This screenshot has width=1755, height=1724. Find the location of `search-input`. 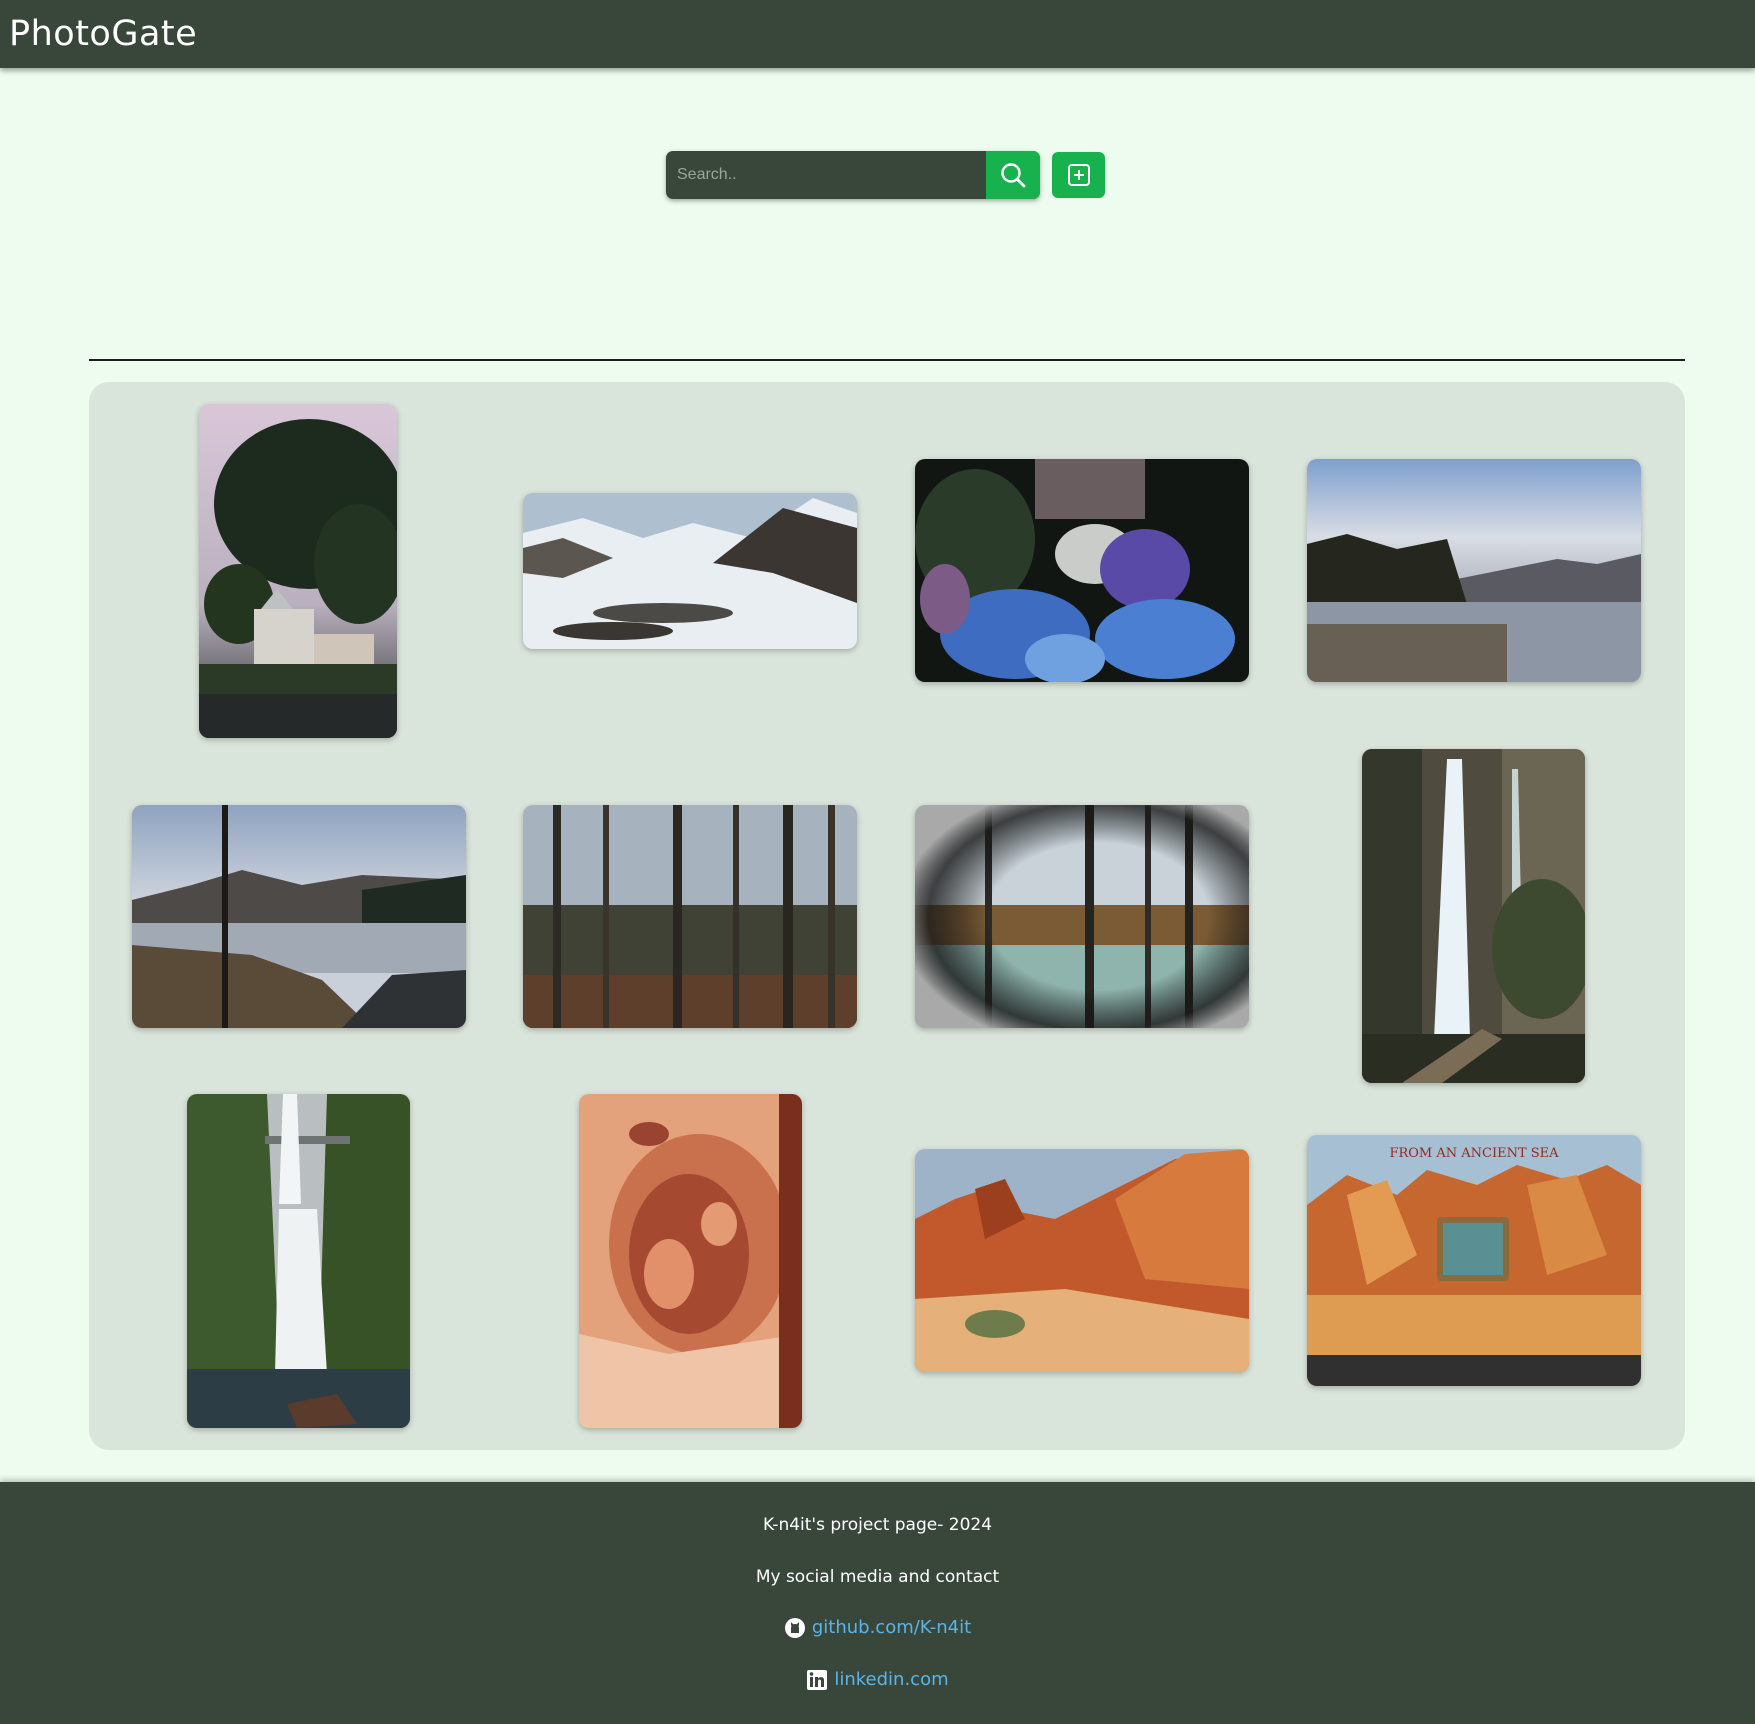

search-input is located at coordinates (825, 175).